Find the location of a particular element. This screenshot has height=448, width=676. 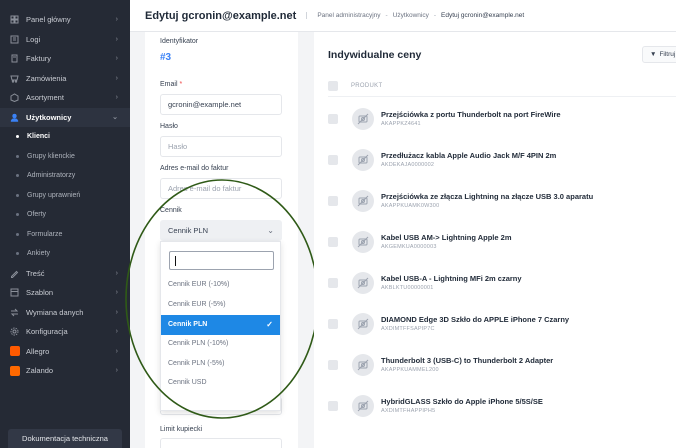

product-sku: AKAPPKUAMMEL200 is located at coordinates (410, 370).